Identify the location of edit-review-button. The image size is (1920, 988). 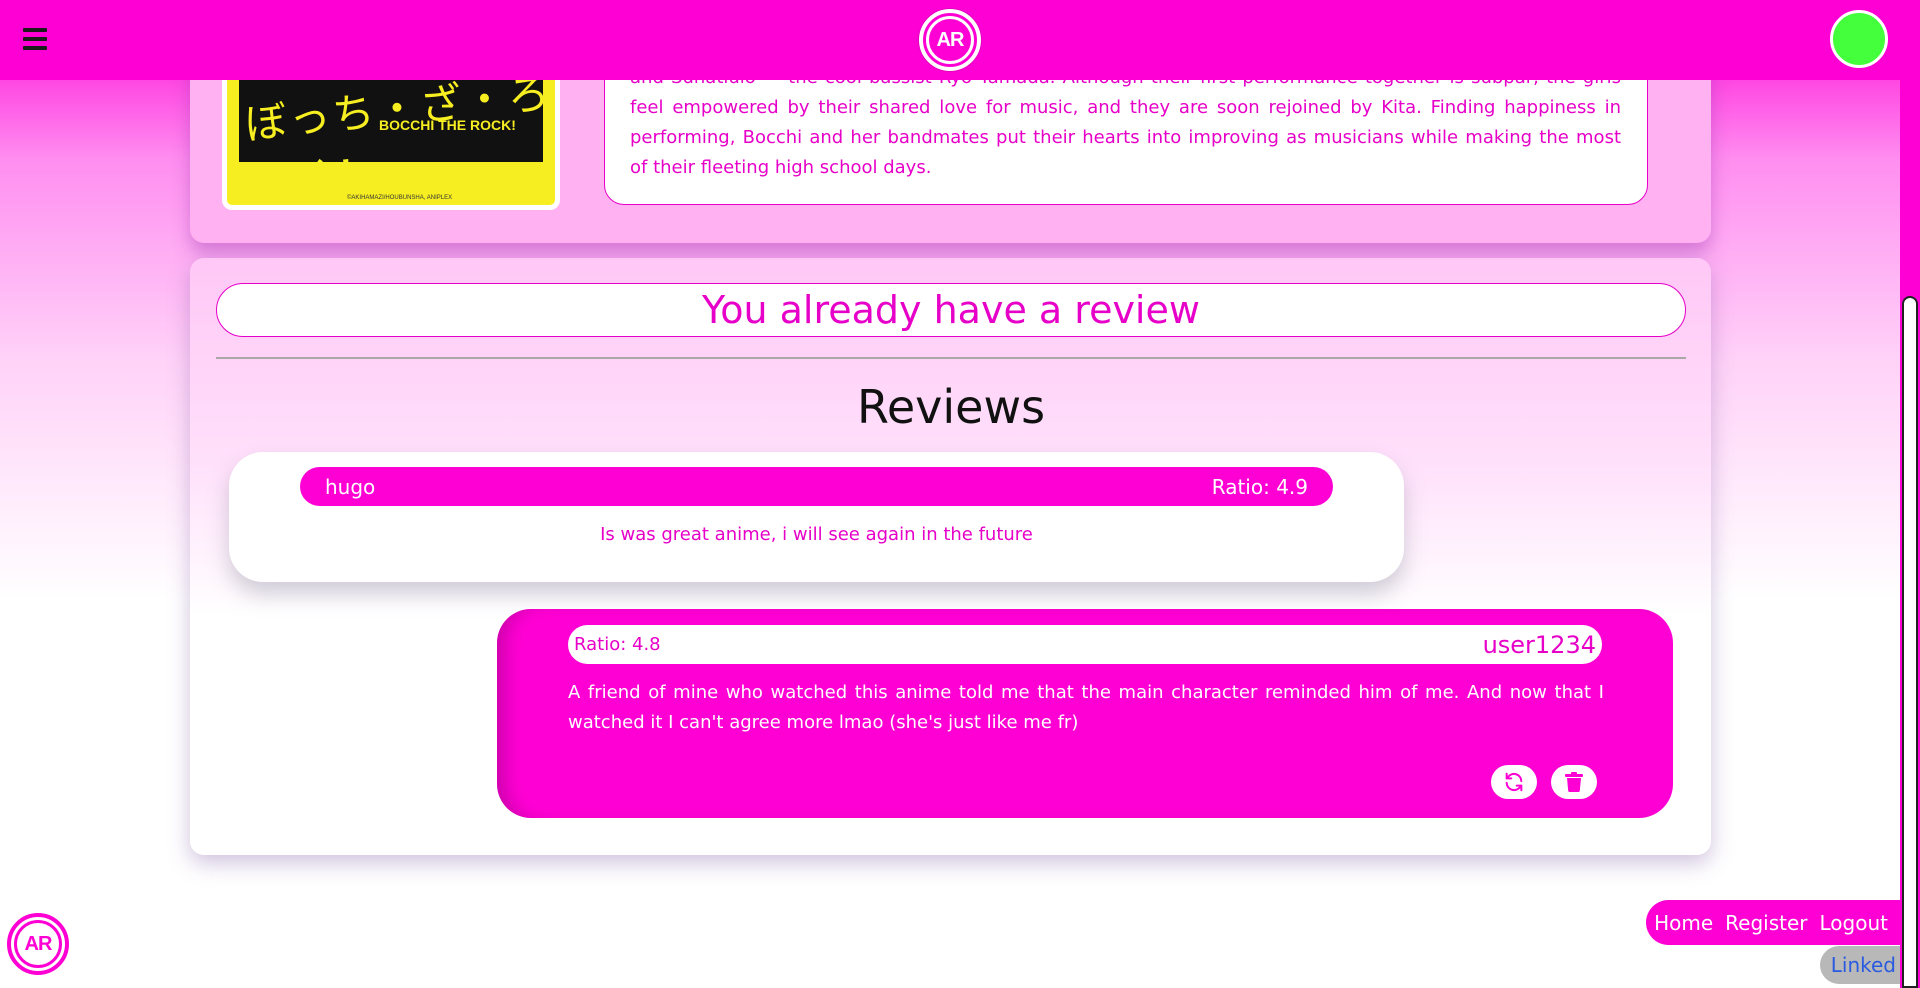
(1514, 782).